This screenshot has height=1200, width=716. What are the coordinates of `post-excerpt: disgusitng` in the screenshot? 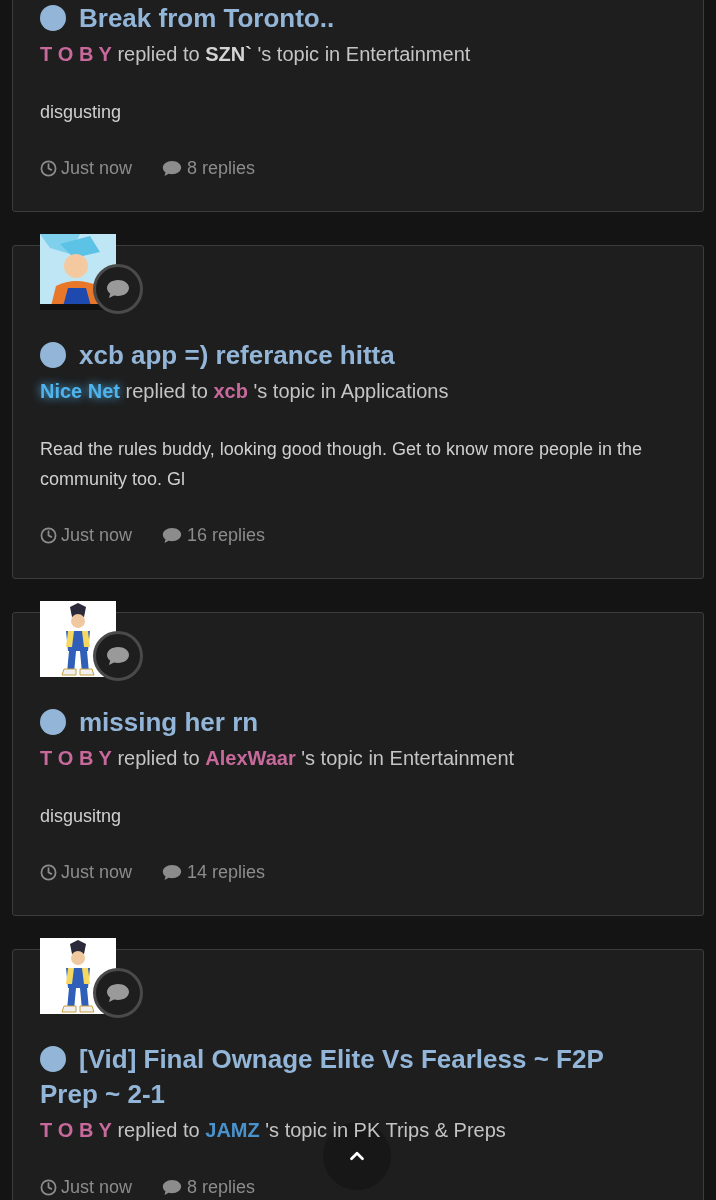 It's located at (81, 816).